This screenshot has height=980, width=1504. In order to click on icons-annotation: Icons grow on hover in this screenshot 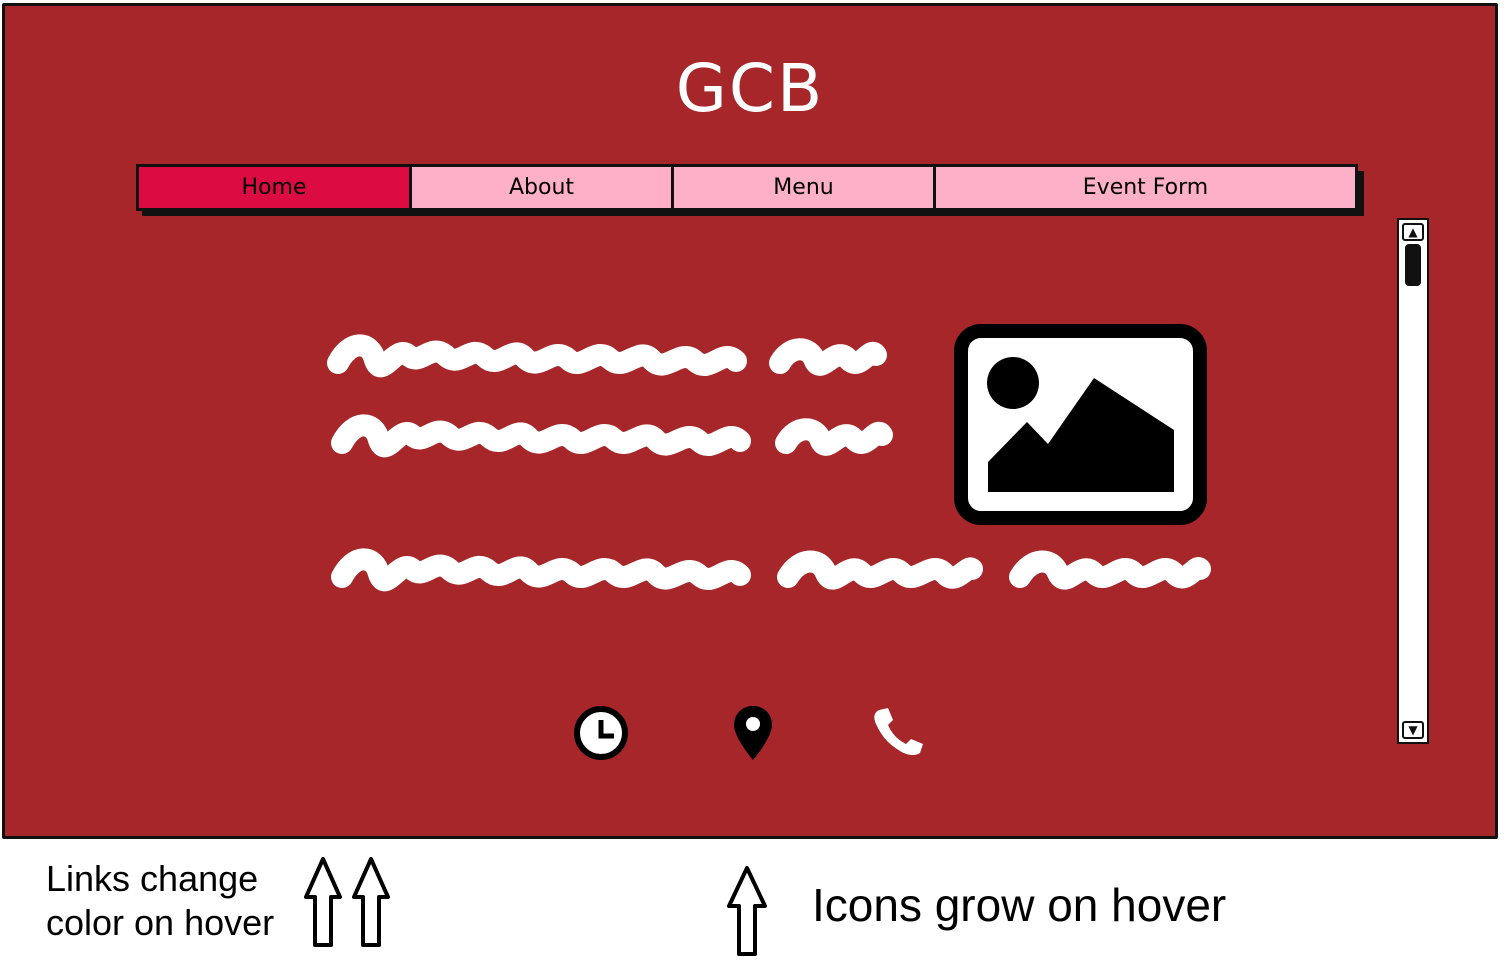, I will do `click(1019, 905)`.